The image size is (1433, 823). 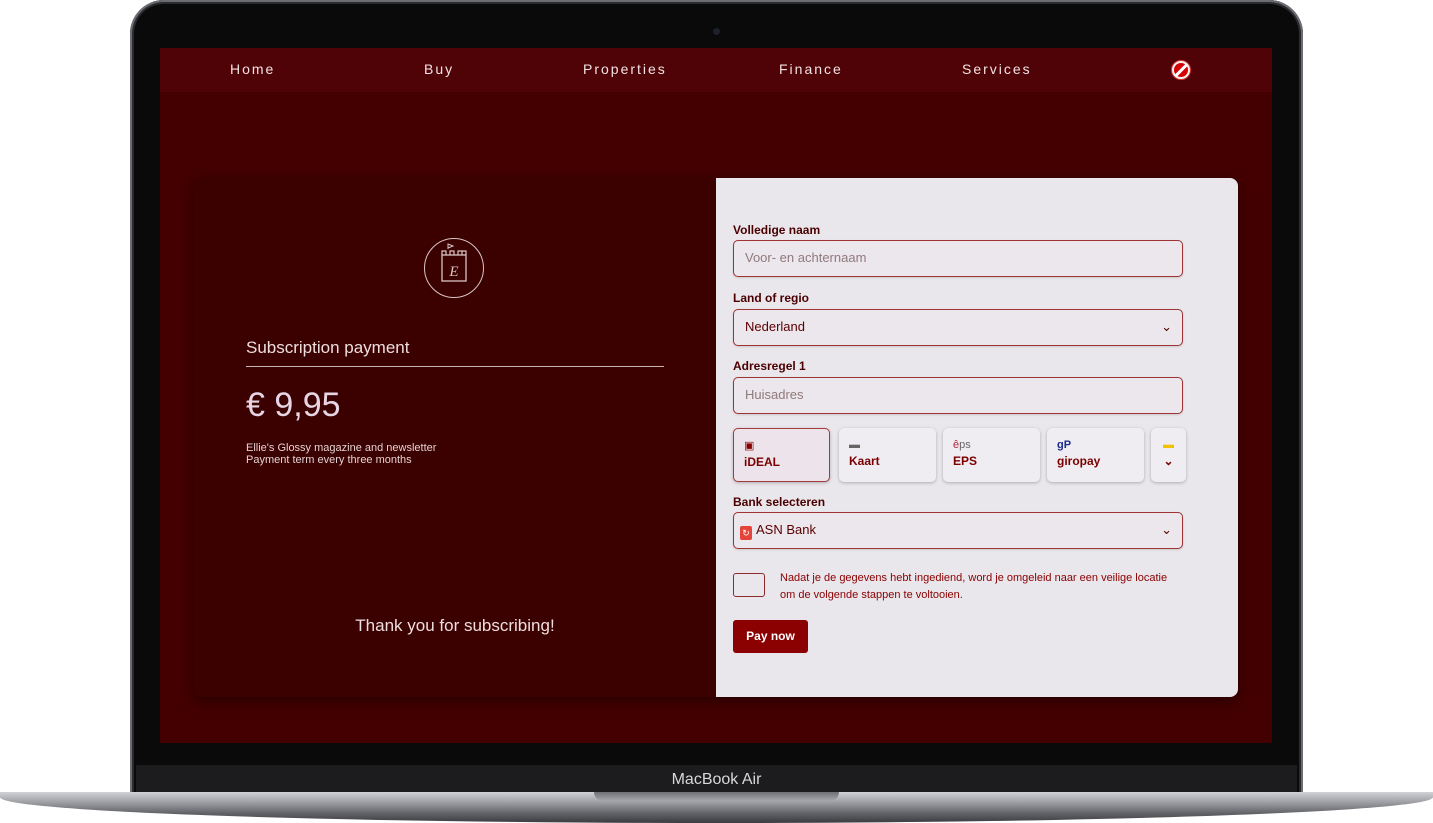 What do you see at coordinates (293, 405) in the screenshot?
I see `price: € 9,95` at bounding box center [293, 405].